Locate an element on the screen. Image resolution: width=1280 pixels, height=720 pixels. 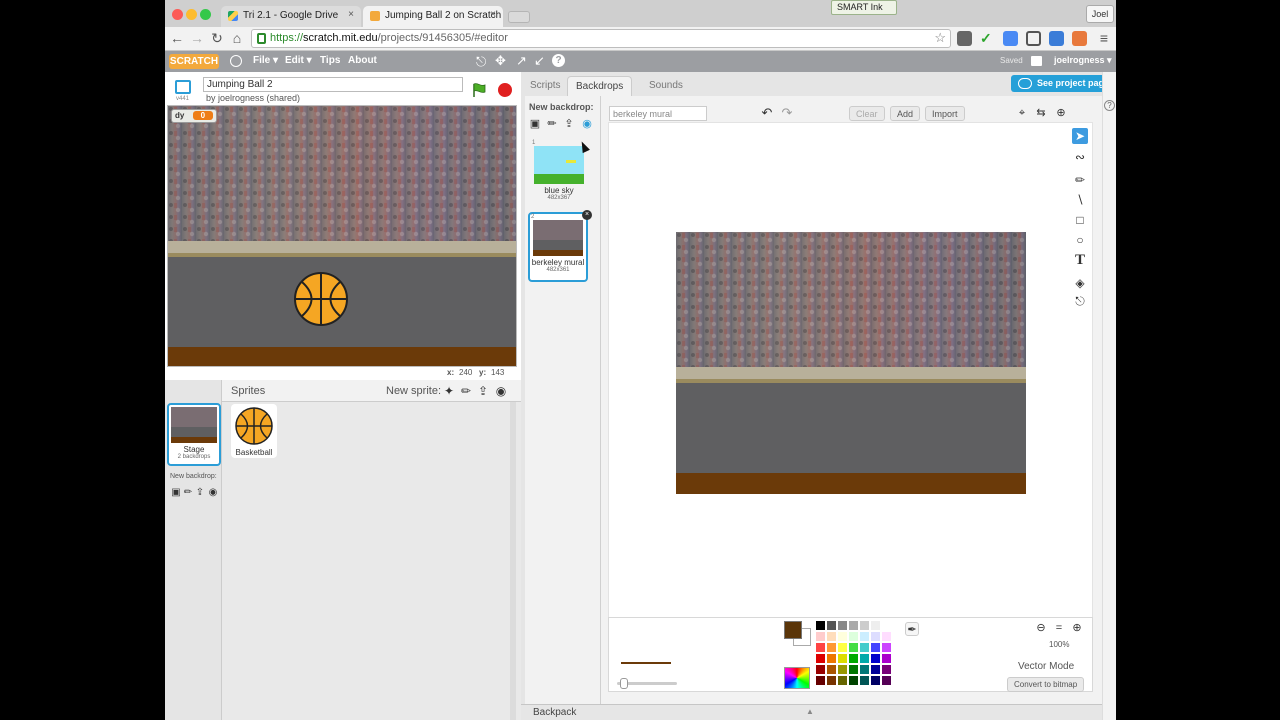
add-button: Add is located at coordinates (905, 113).